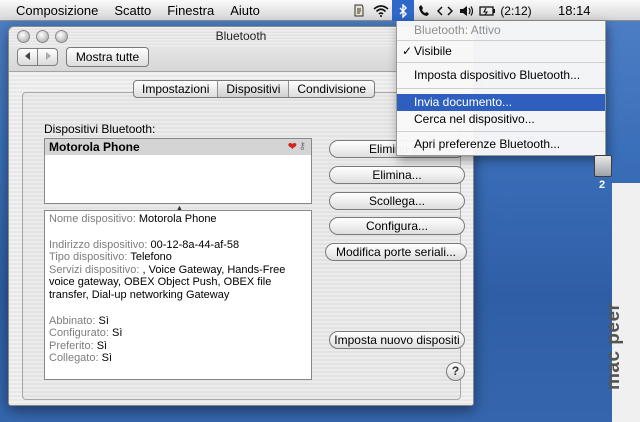 Image resolution: width=640 pixels, height=422 pixels. I want to click on battery-time: (2:12), so click(516, 10).